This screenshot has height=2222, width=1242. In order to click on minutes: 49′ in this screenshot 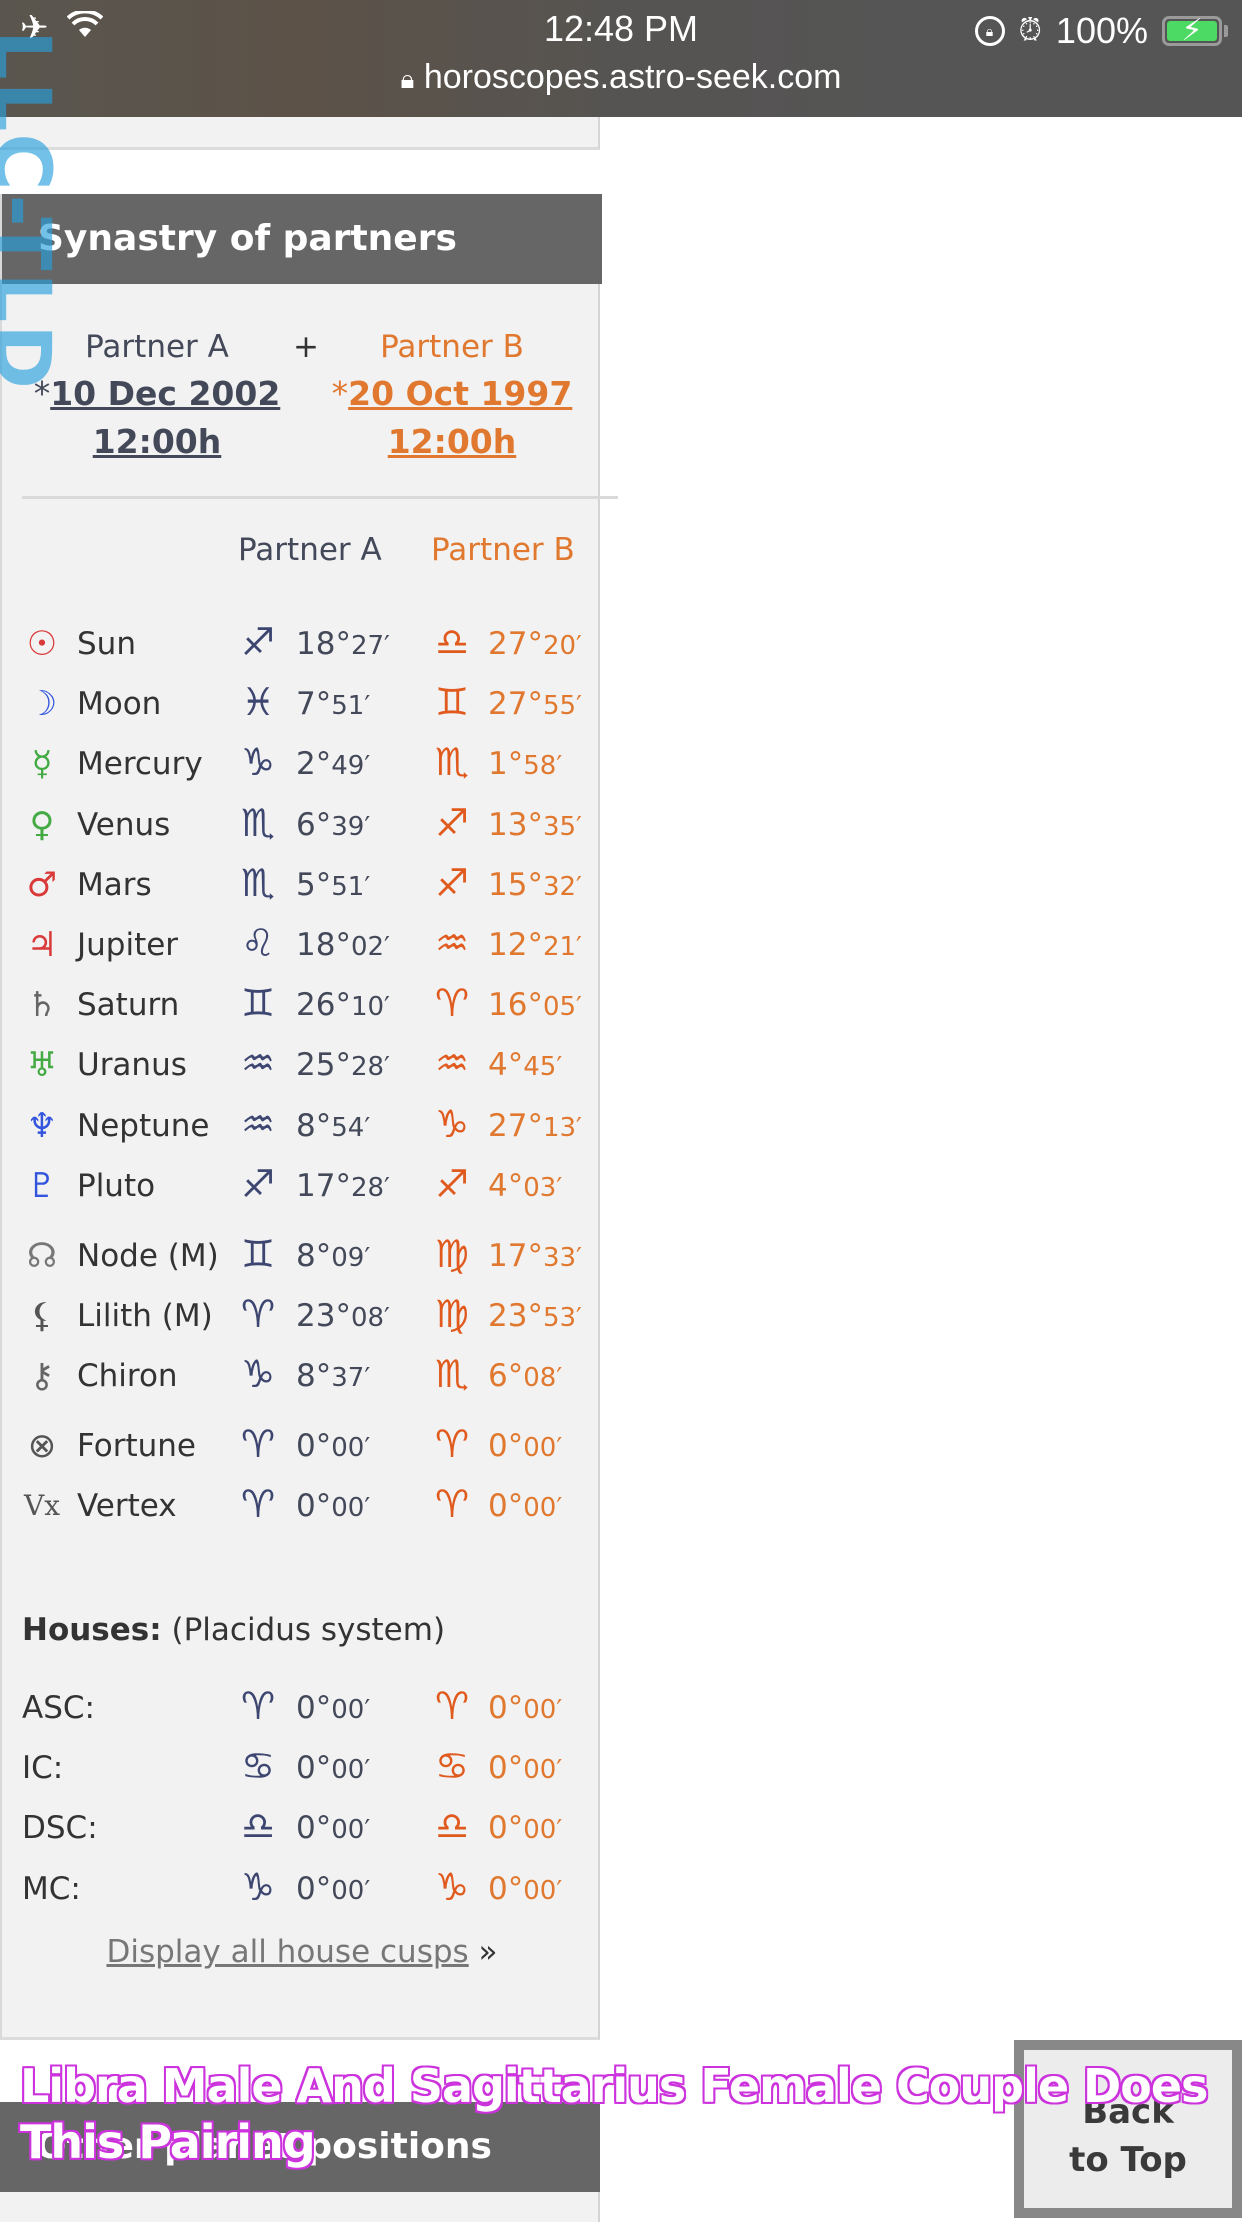, I will do `click(351, 766)`.